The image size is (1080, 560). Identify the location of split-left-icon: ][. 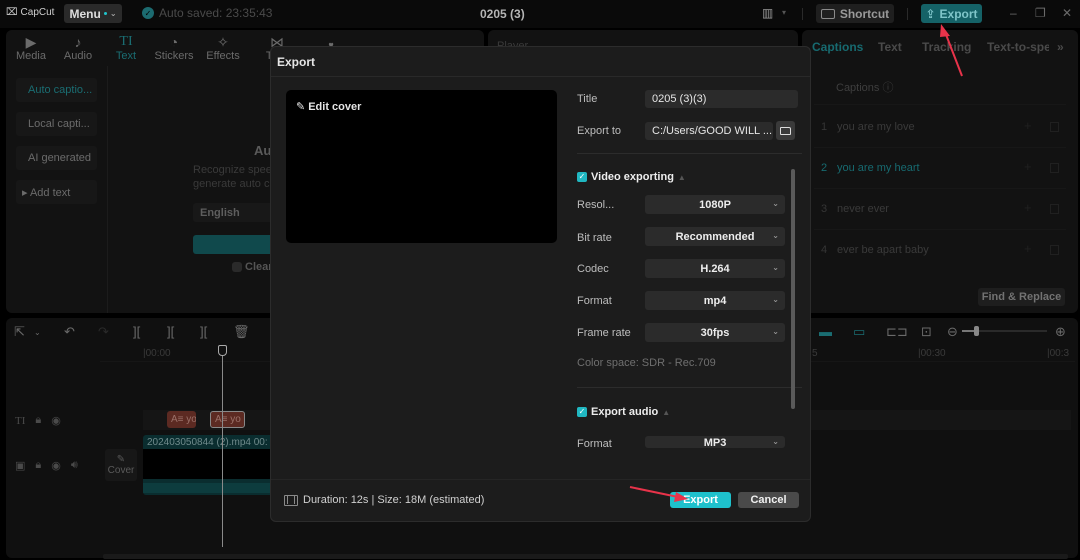
(170, 331).